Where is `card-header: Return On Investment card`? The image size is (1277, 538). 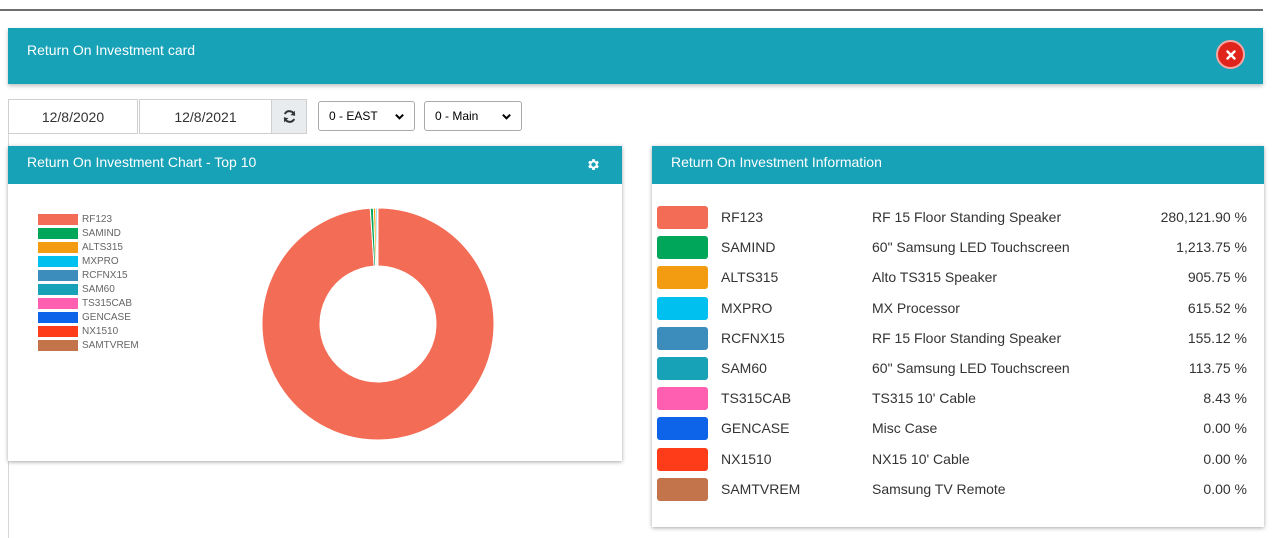
card-header: Return On Investment card is located at coordinates (635, 56).